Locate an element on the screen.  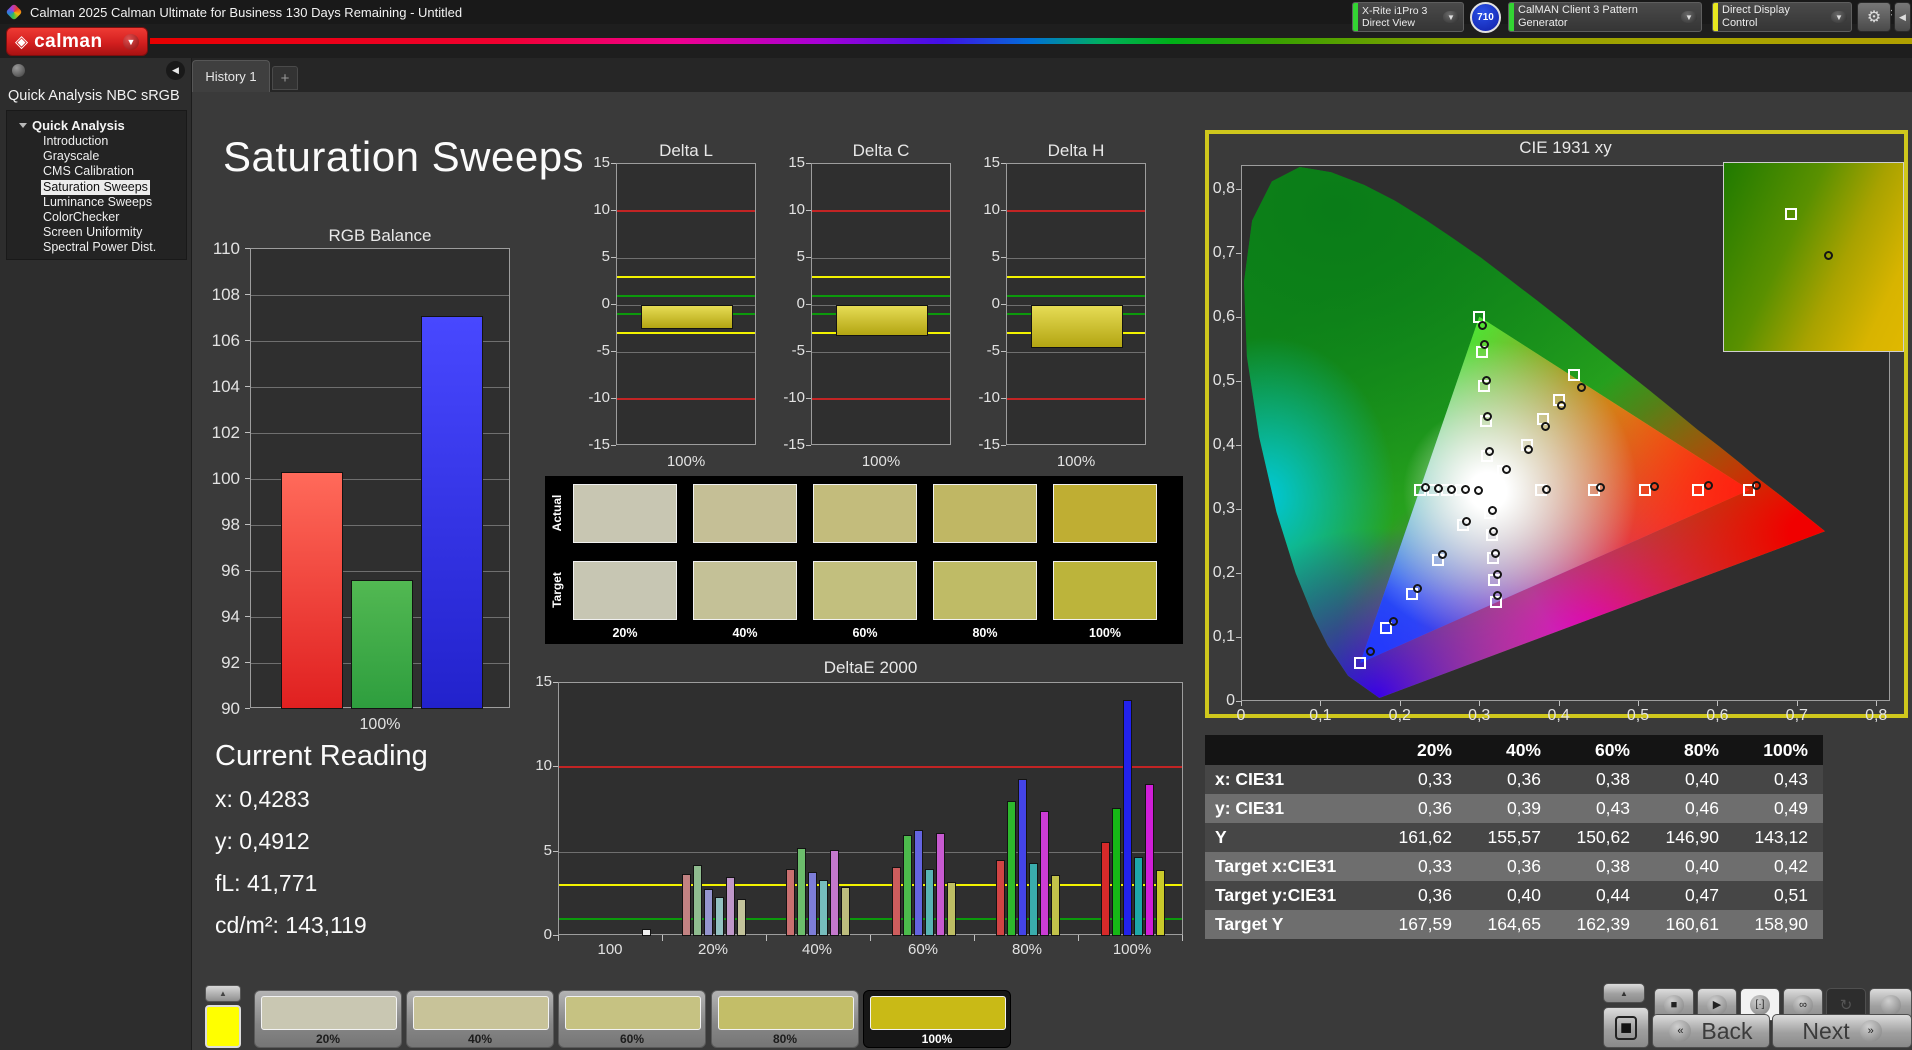
tab-history-1: History 1 is located at coordinates (231, 76).